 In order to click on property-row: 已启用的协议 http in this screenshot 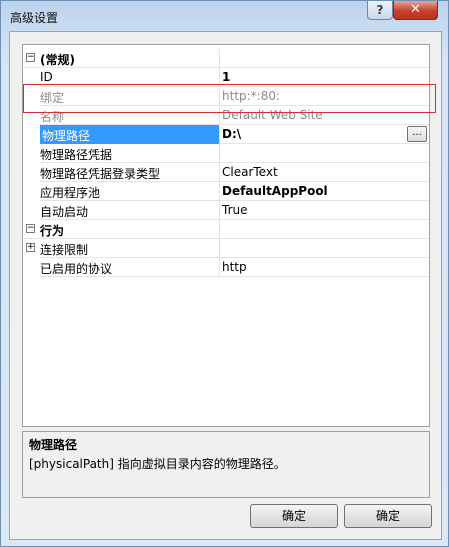, I will do `click(226, 267)`.